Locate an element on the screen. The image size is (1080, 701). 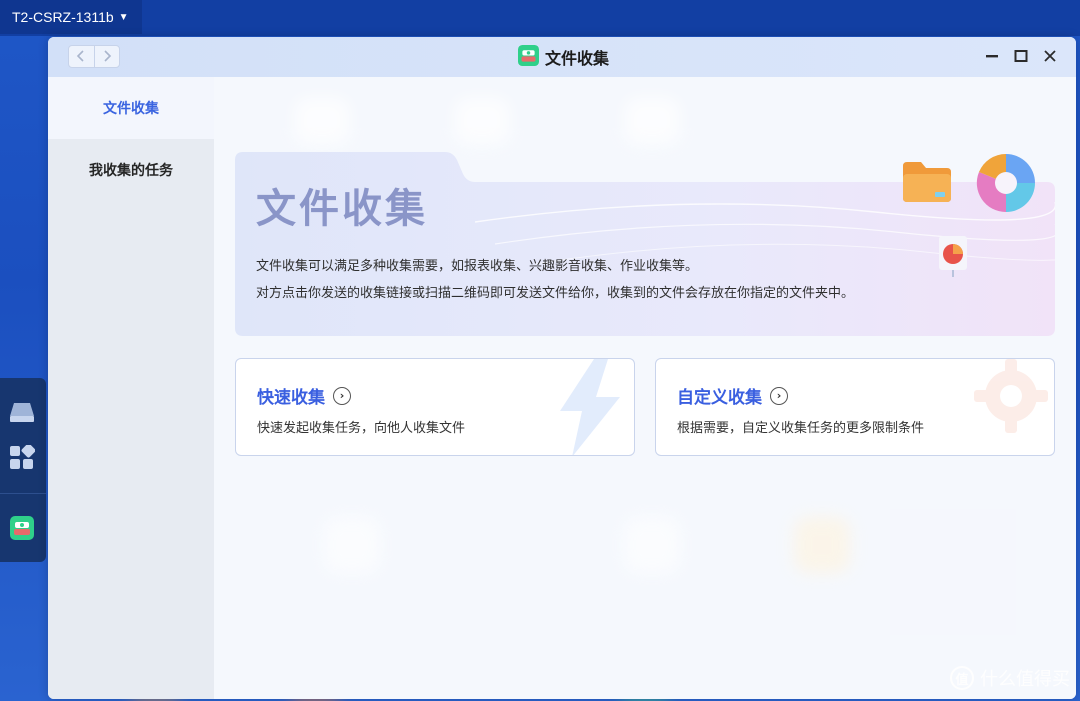
desktop-dock is located at coordinates (23, 470).